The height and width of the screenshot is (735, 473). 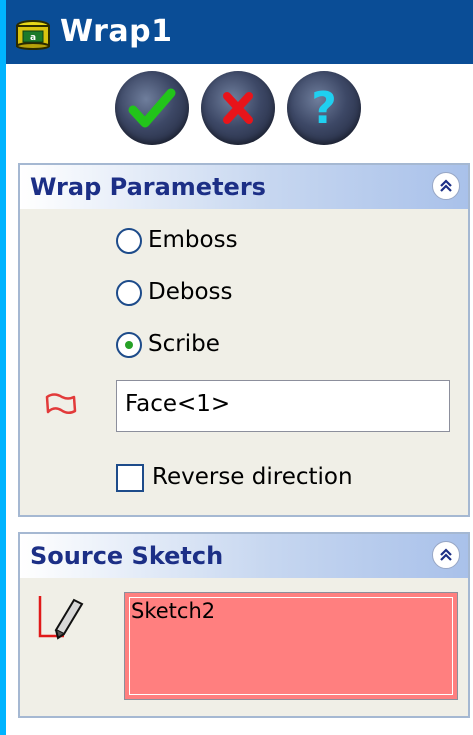 I want to click on window-title: Wrap1, so click(x=116, y=31).